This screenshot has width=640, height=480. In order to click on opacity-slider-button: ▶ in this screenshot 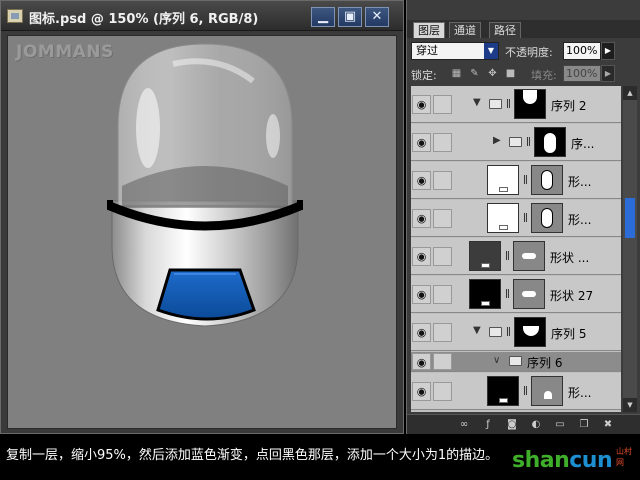, I will do `click(608, 51)`.